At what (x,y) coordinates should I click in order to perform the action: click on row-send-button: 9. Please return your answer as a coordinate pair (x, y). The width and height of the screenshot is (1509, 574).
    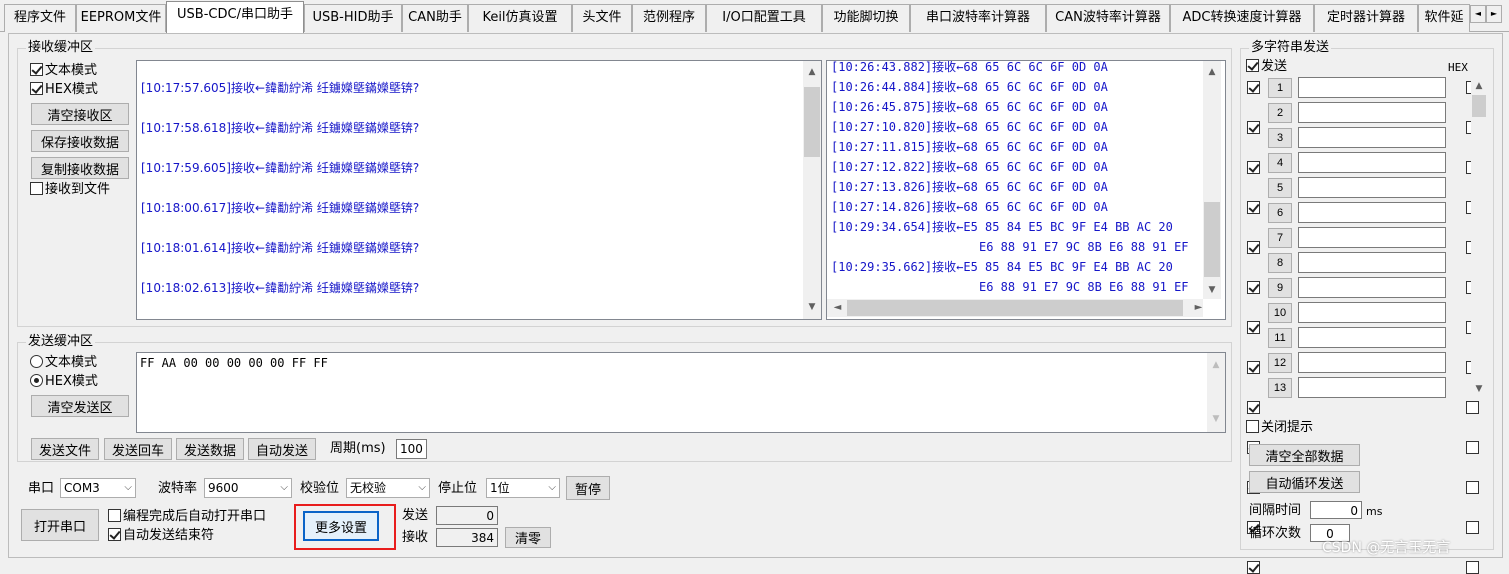
    Looking at the image, I should click on (1280, 288).